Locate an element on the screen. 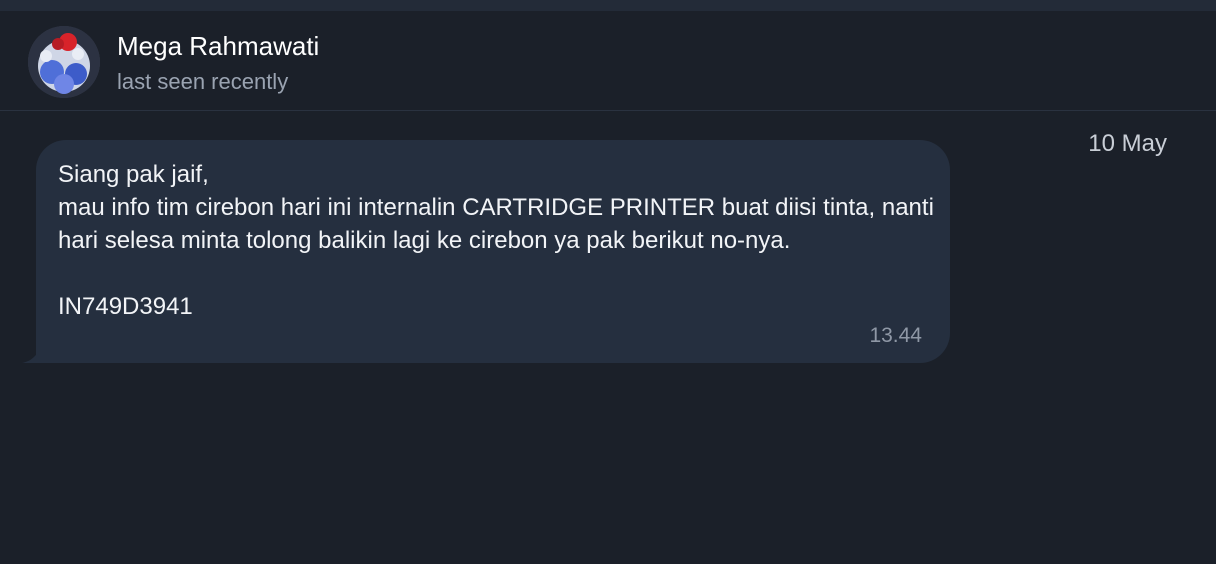  contact-status: last seen recently is located at coordinates (203, 81).